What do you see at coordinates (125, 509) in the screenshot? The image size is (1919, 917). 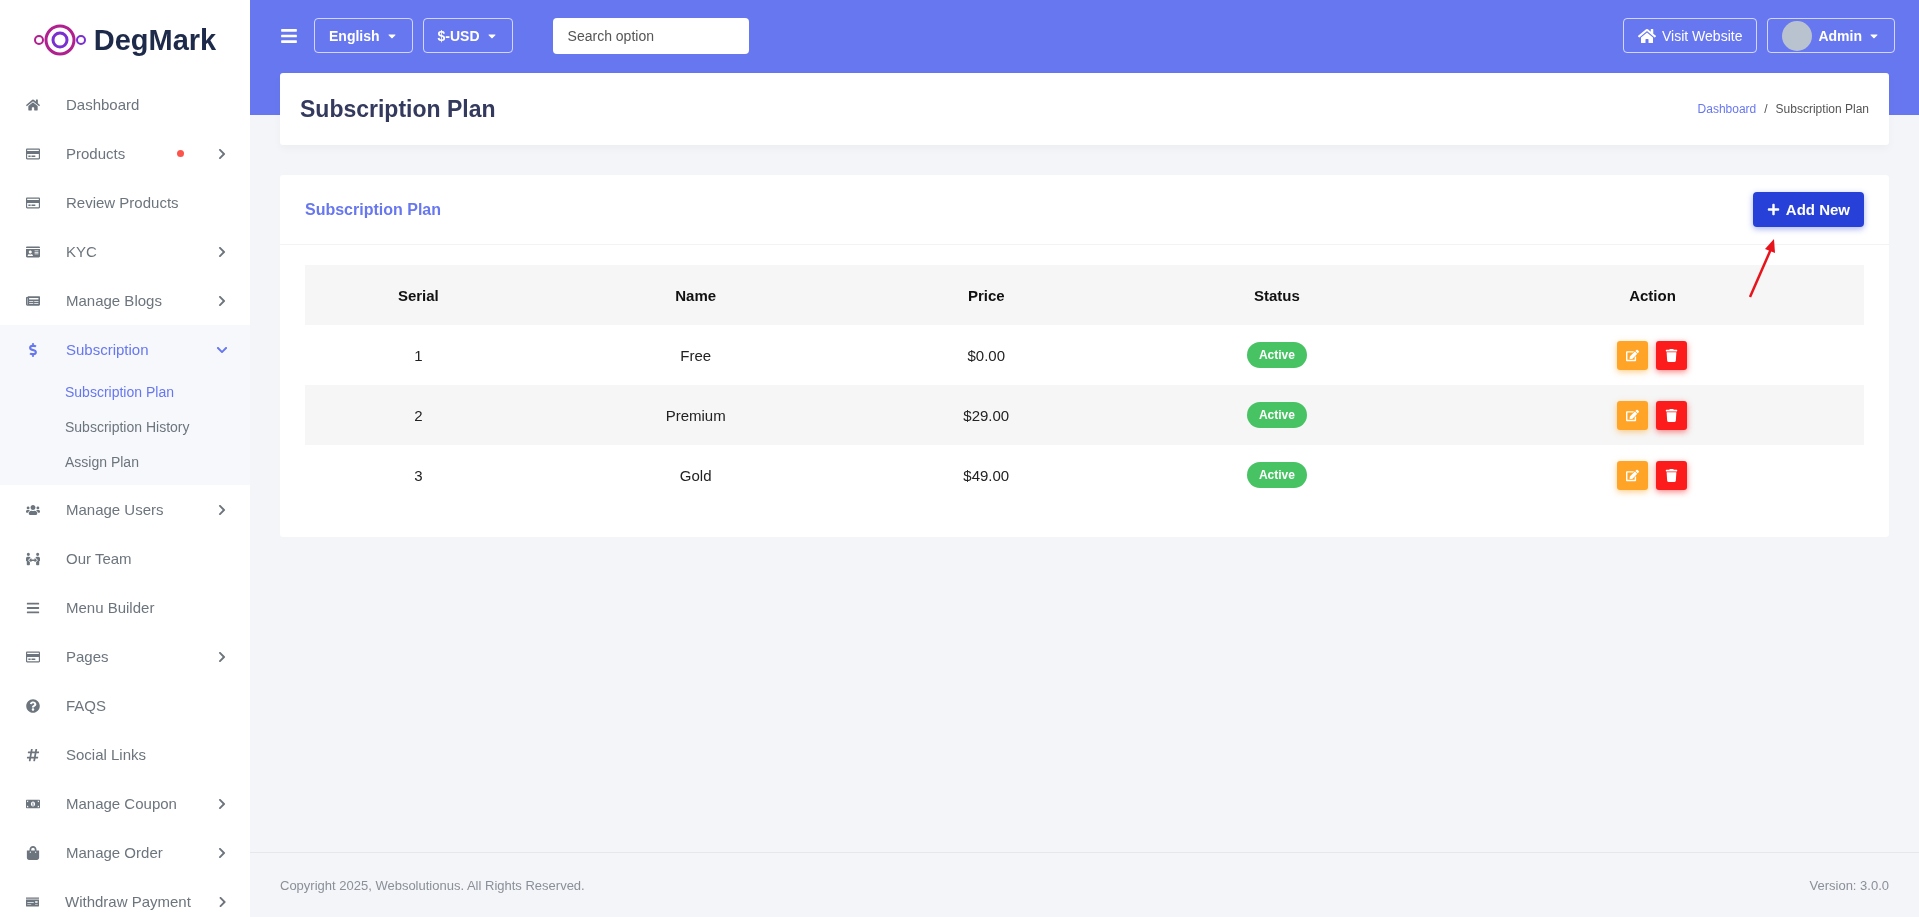 I see `sidebar-item: Manage Users` at bounding box center [125, 509].